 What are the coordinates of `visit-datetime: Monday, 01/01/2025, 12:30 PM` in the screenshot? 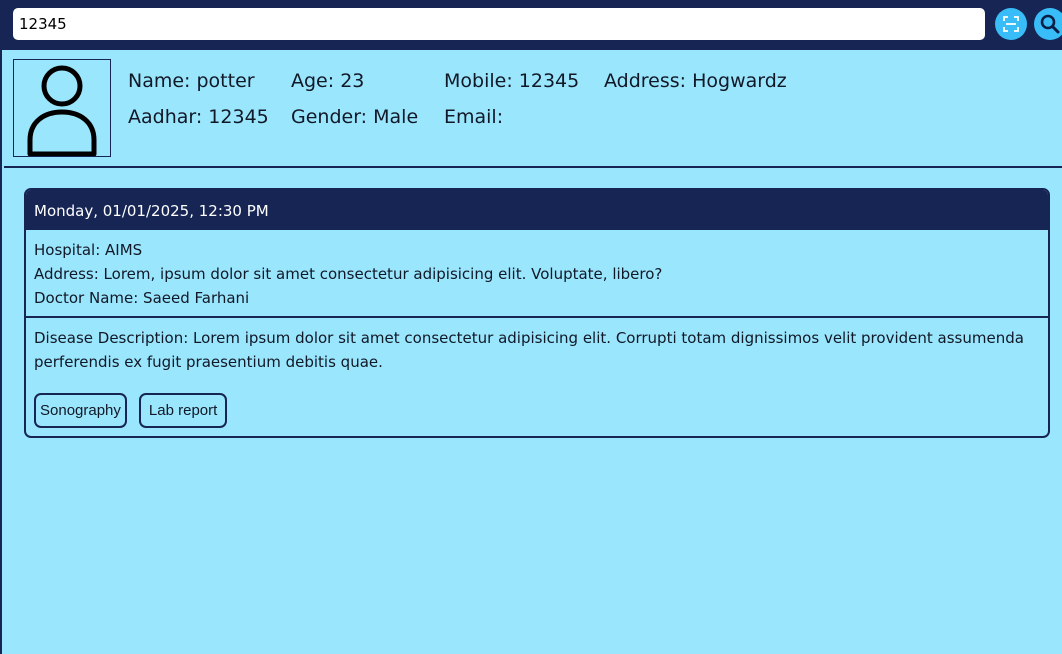 It's located at (537, 210).